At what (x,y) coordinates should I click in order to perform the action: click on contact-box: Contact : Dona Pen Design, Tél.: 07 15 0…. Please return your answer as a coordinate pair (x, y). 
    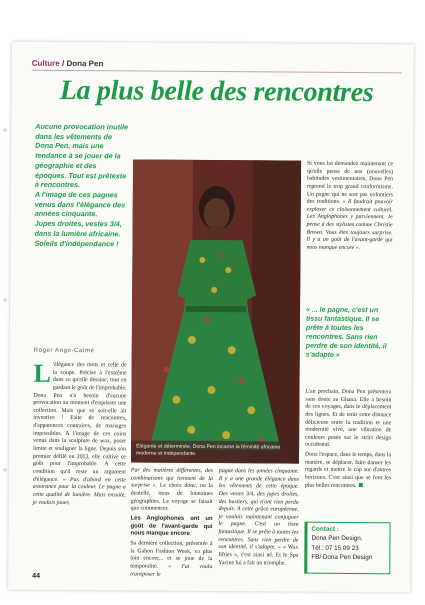
    Looking at the image, I should click on (347, 548).